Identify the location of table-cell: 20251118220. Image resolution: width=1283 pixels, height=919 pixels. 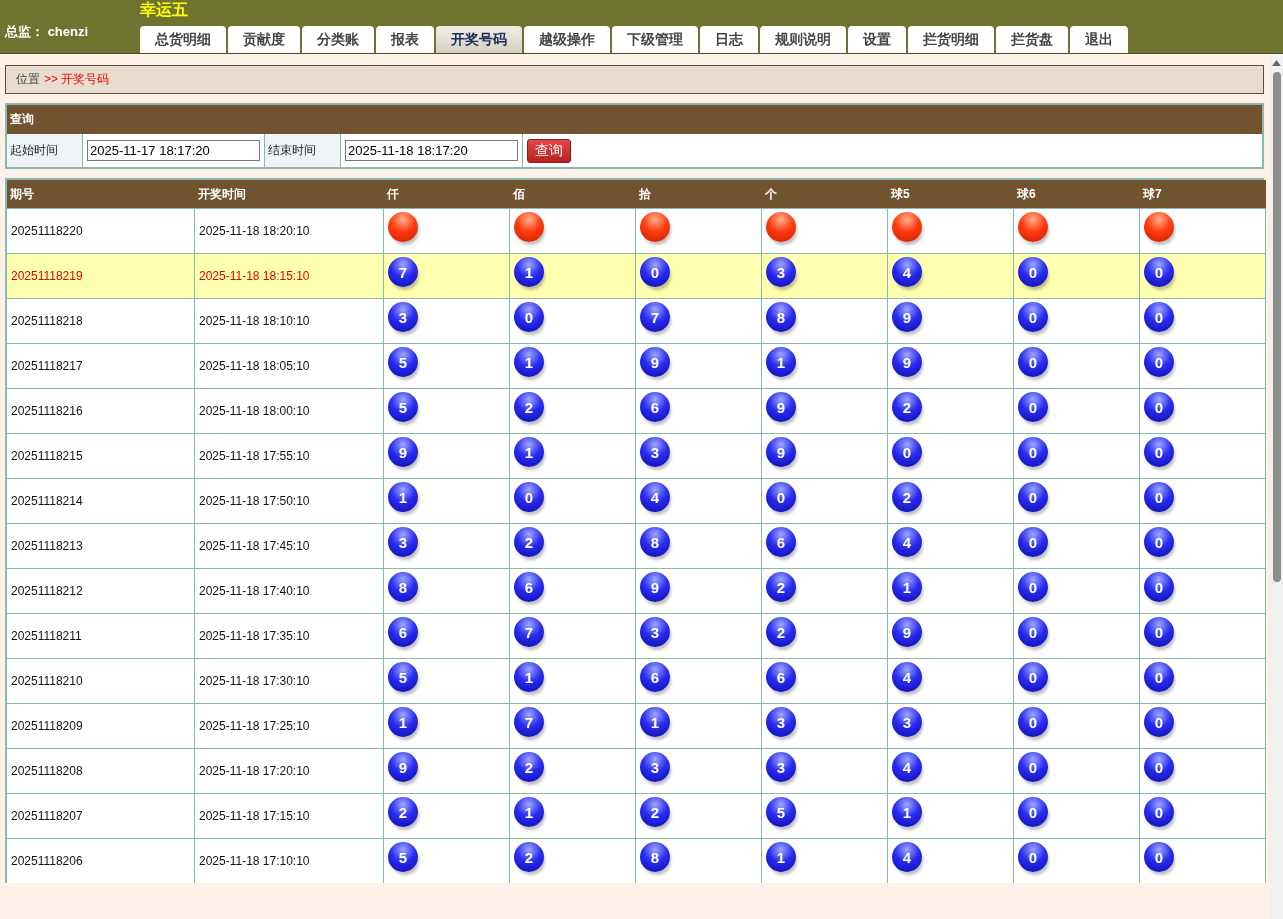
(101, 230).